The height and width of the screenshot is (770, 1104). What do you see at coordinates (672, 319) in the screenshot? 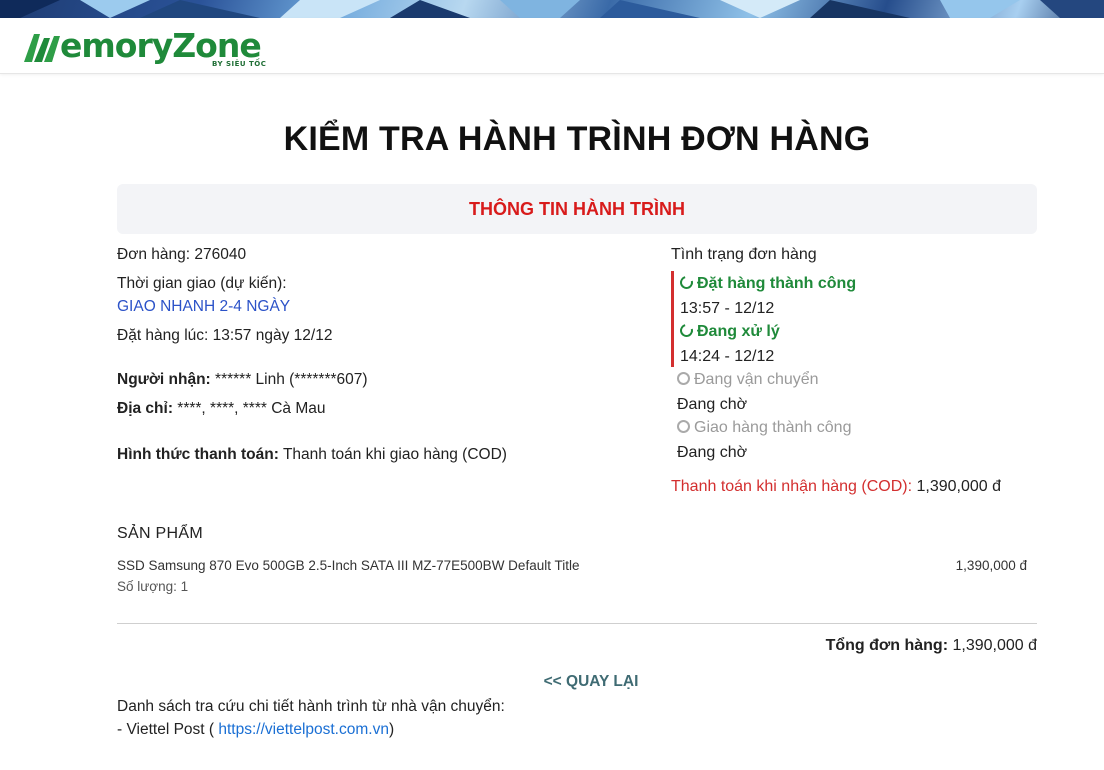
I see `timeline-progress-line` at bounding box center [672, 319].